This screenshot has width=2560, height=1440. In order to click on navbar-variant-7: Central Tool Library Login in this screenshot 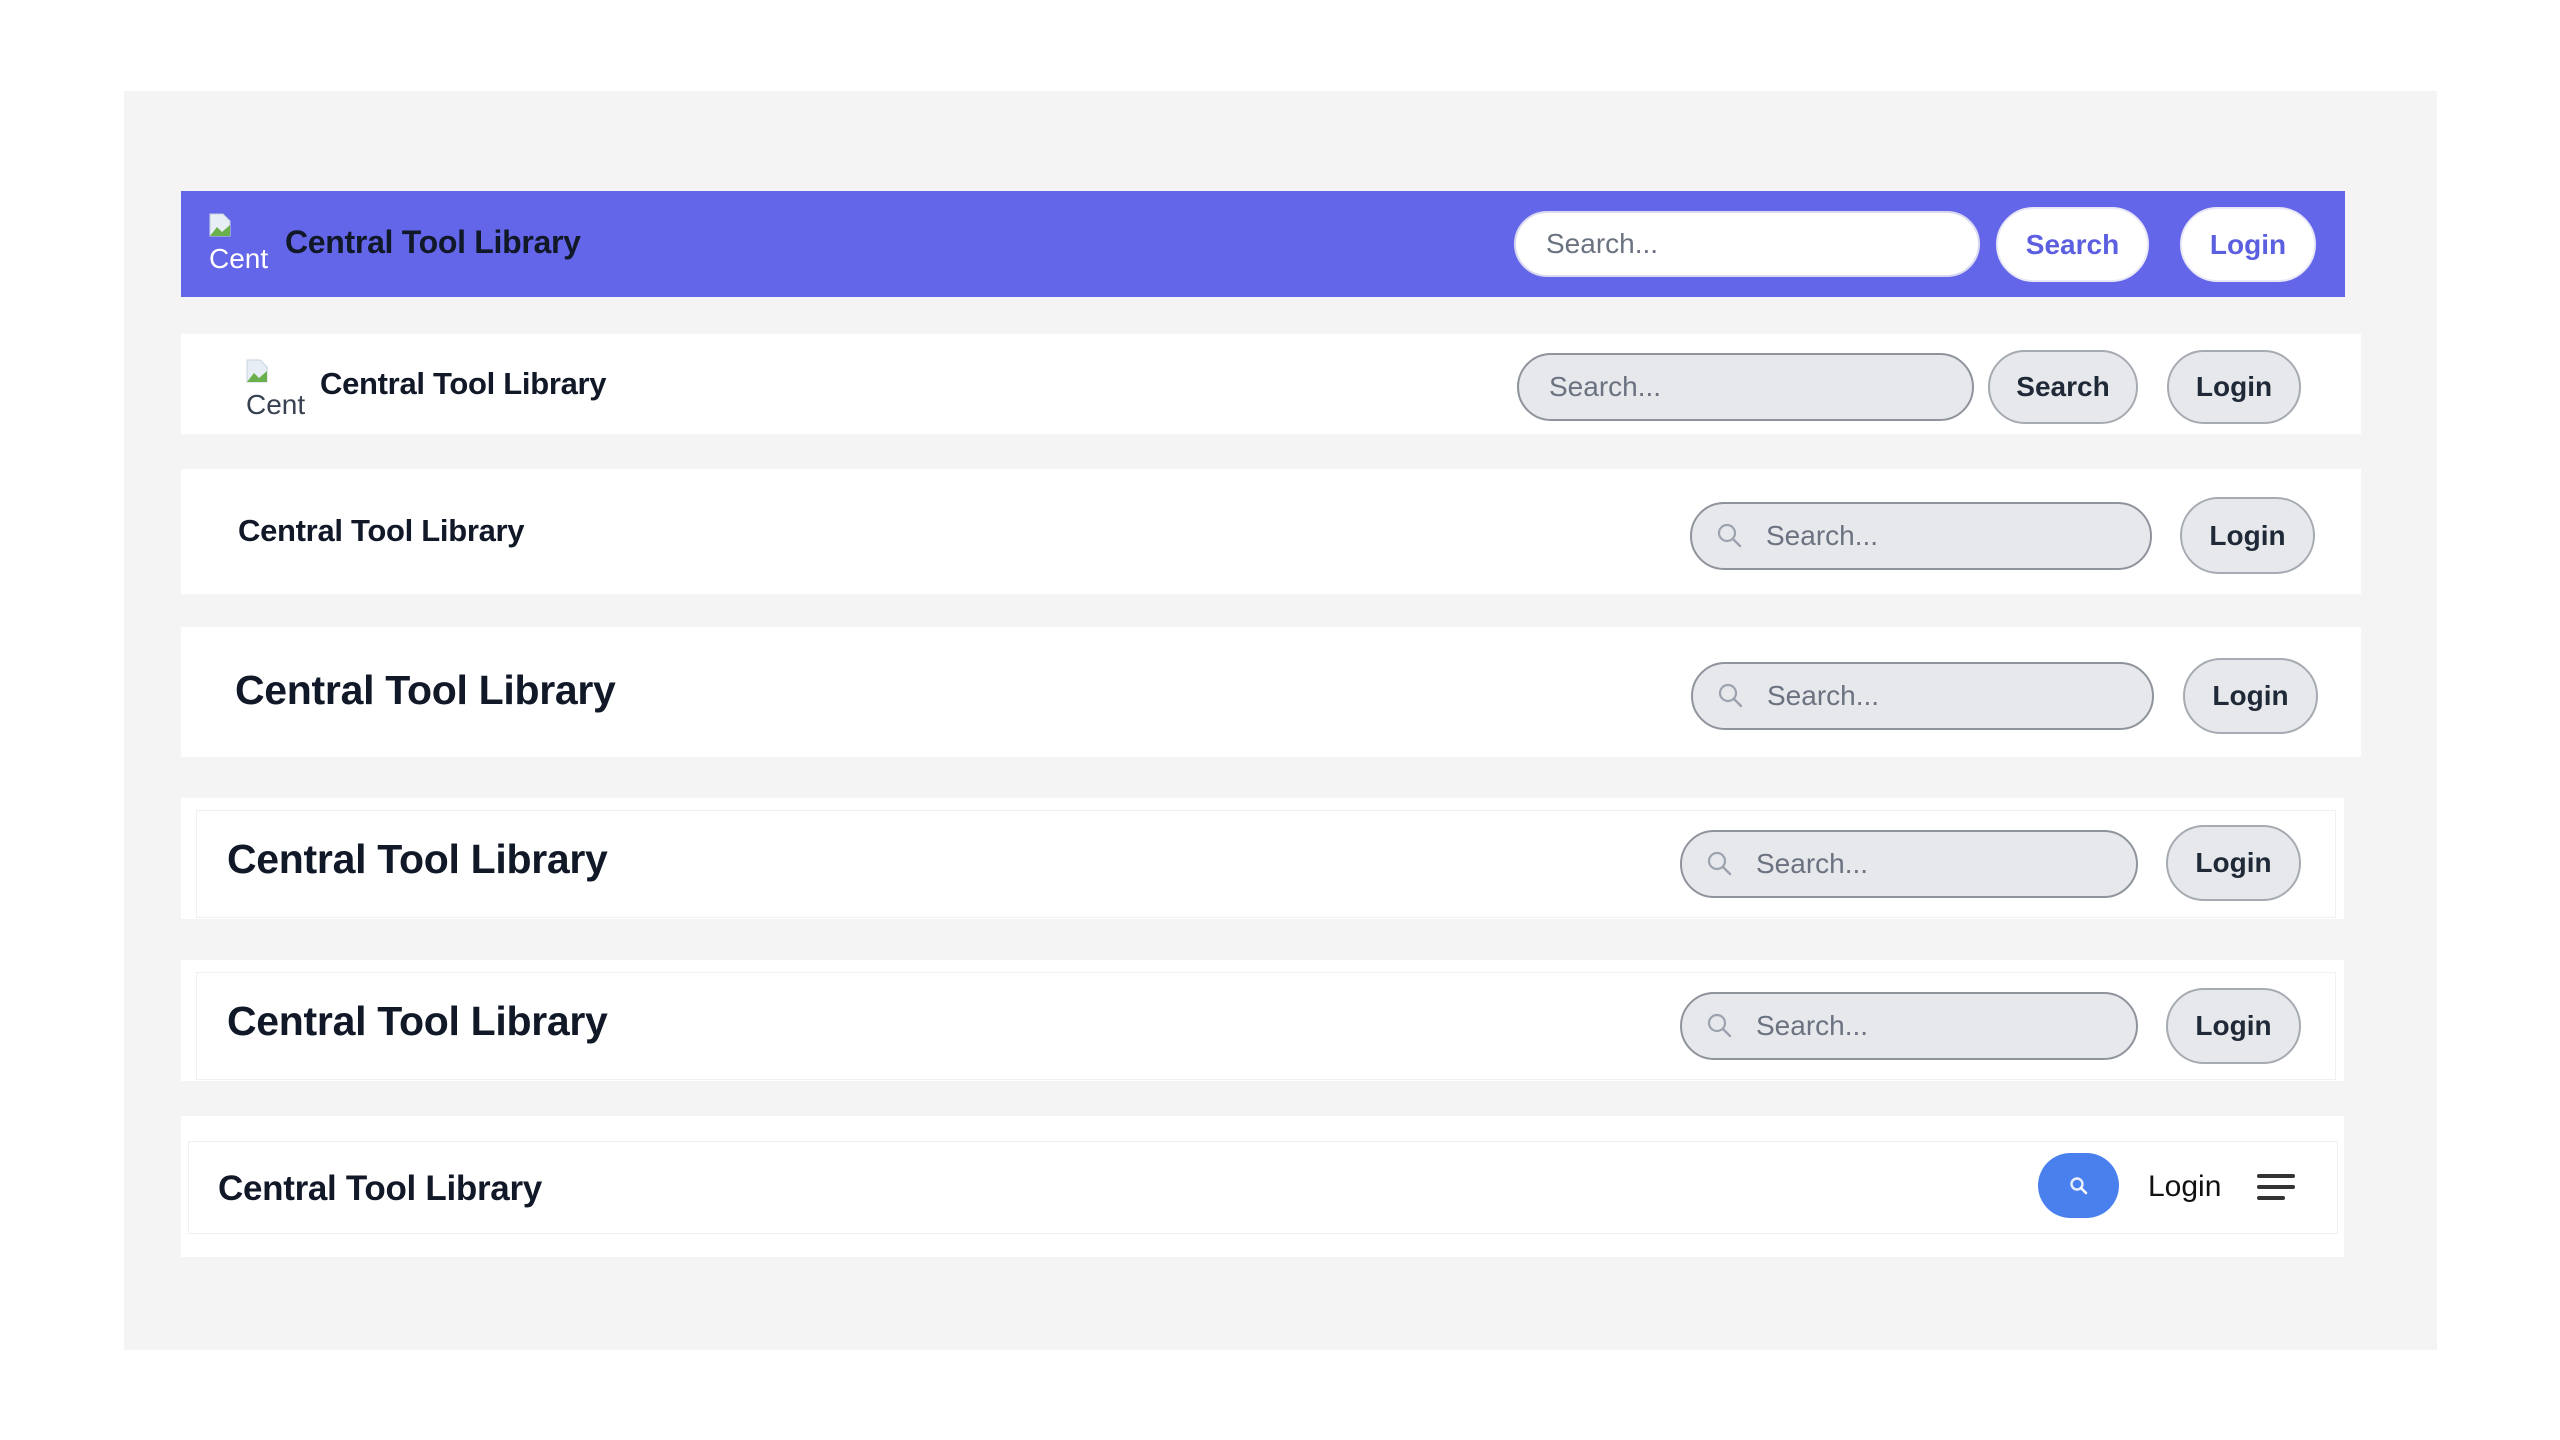, I will do `click(1262, 1186)`.